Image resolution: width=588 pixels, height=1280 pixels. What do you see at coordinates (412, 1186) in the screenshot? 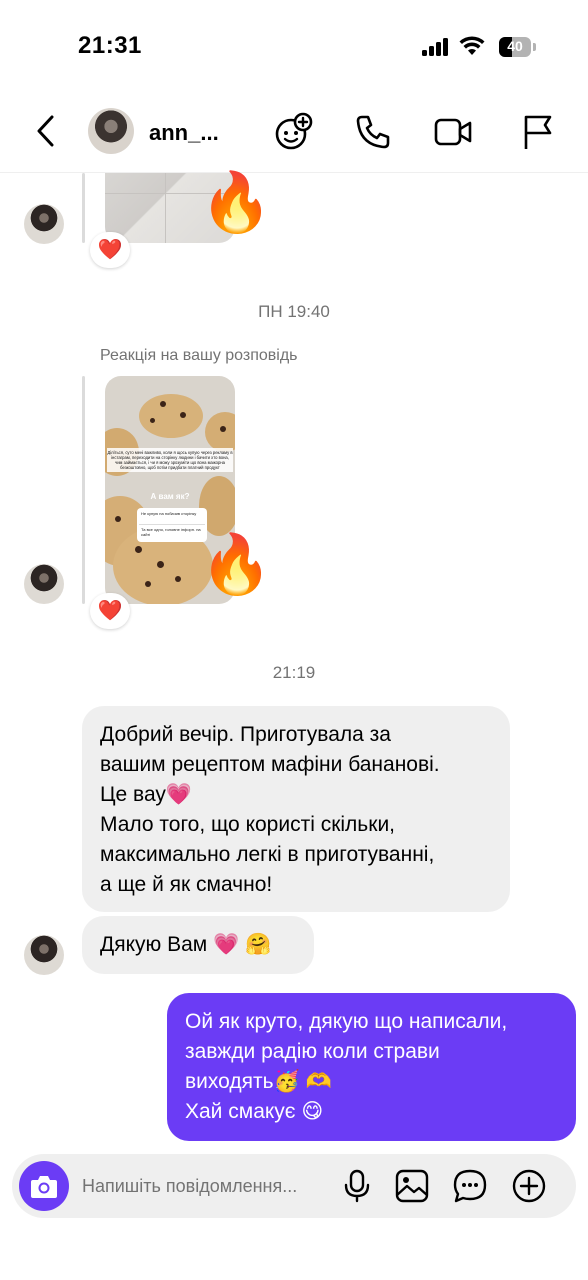
I see `gallery-icon` at bounding box center [412, 1186].